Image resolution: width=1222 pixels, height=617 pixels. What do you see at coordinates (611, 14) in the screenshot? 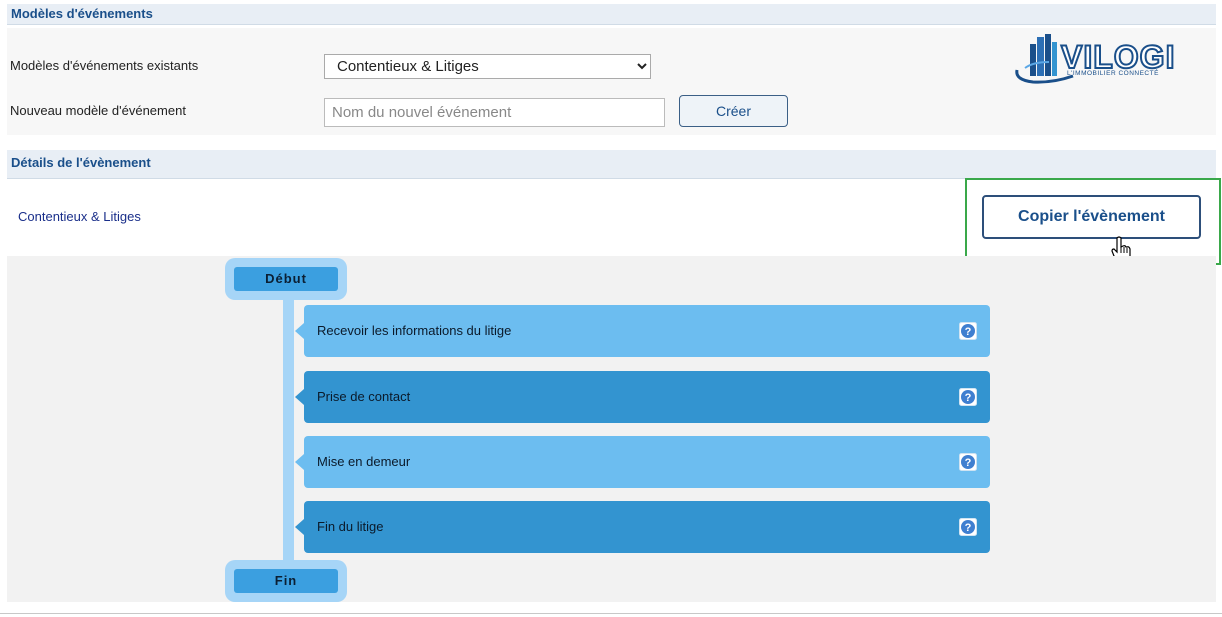
I see `templates-section-header: Modèles d'événements` at bounding box center [611, 14].